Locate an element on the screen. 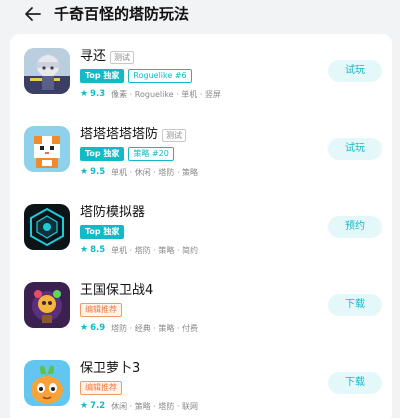  tag-row: Top 独家 is located at coordinates (102, 232).